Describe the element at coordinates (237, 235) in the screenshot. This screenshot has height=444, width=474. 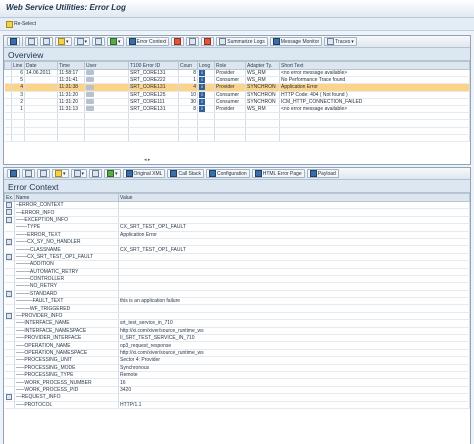
I see `list-item: ––––ERROR_TEXT Application Error` at that location.